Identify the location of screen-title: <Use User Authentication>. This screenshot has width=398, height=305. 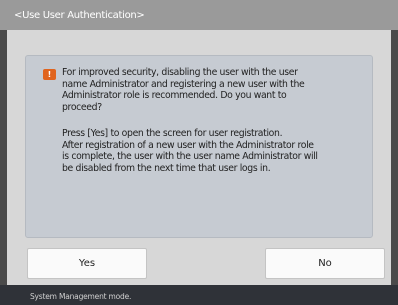
(199, 15).